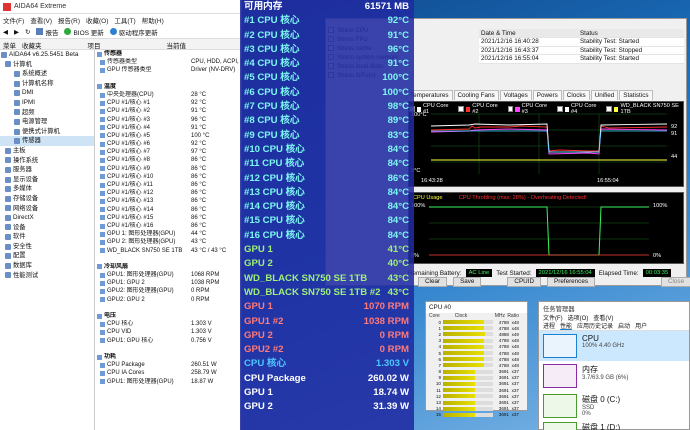 This screenshot has height=430, width=690. What do you see at coordinates (169, 275) in the screenshot?
I see `list-row: GPU1: 图形处理器(GPU) 1068 RPM` at bounding box center [169, 275].